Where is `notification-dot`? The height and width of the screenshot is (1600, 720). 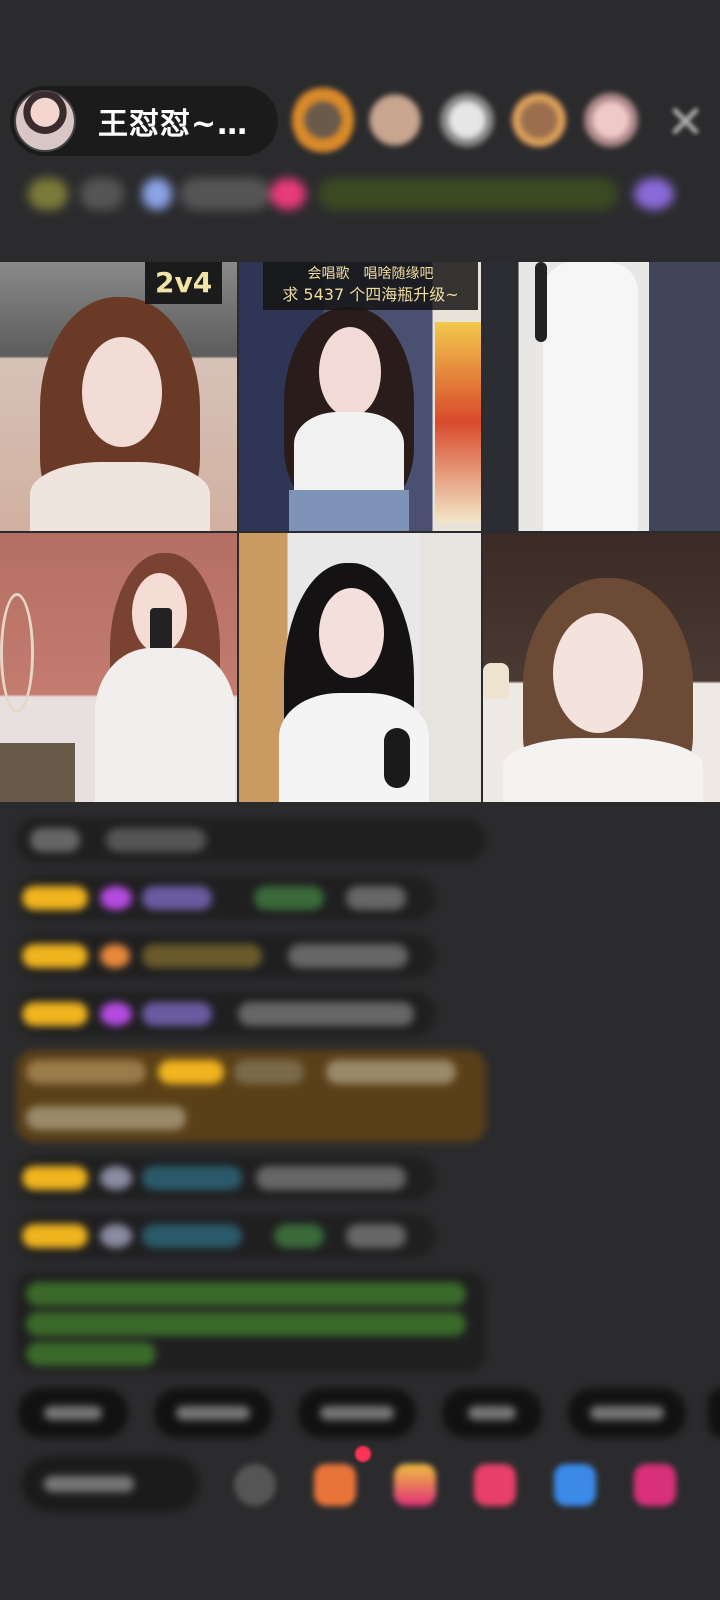
notification-dot is located at coordinates (363, 1454).